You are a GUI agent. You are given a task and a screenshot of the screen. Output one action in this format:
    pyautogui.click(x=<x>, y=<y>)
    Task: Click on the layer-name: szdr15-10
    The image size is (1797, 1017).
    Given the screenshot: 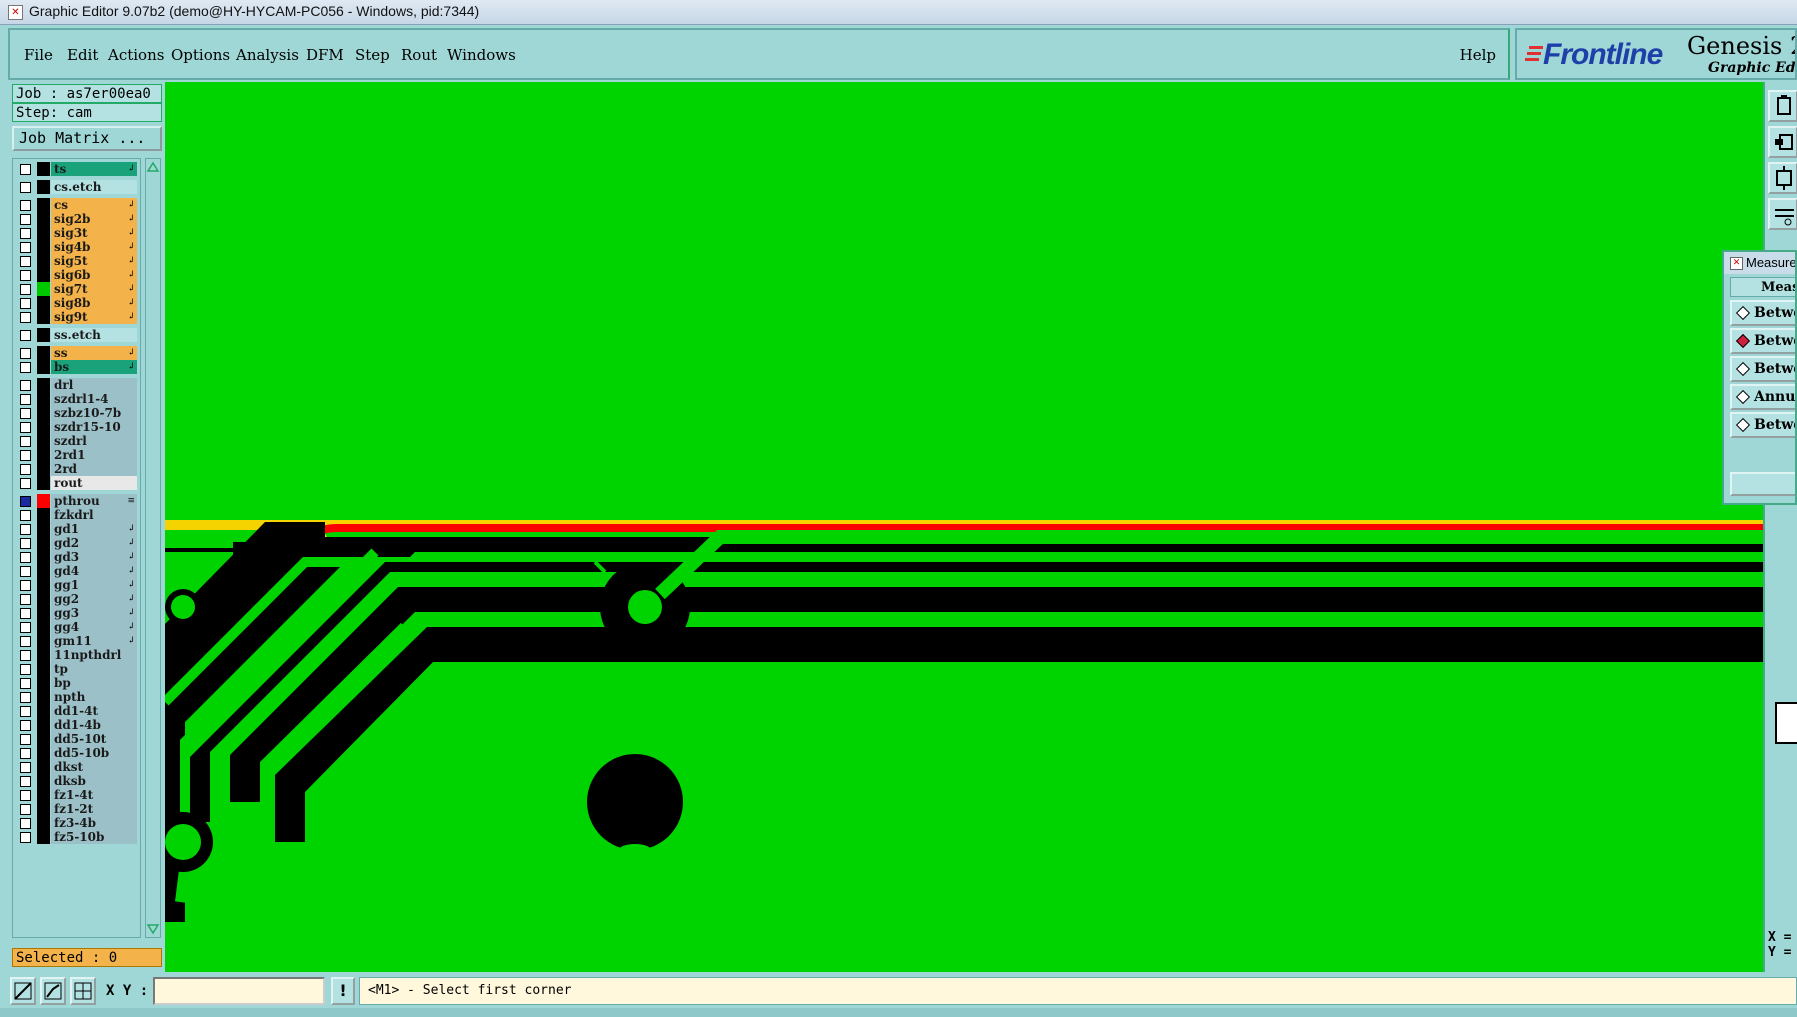 What is the action you would take?
    pyautogui.click(x=94, y=427)
    